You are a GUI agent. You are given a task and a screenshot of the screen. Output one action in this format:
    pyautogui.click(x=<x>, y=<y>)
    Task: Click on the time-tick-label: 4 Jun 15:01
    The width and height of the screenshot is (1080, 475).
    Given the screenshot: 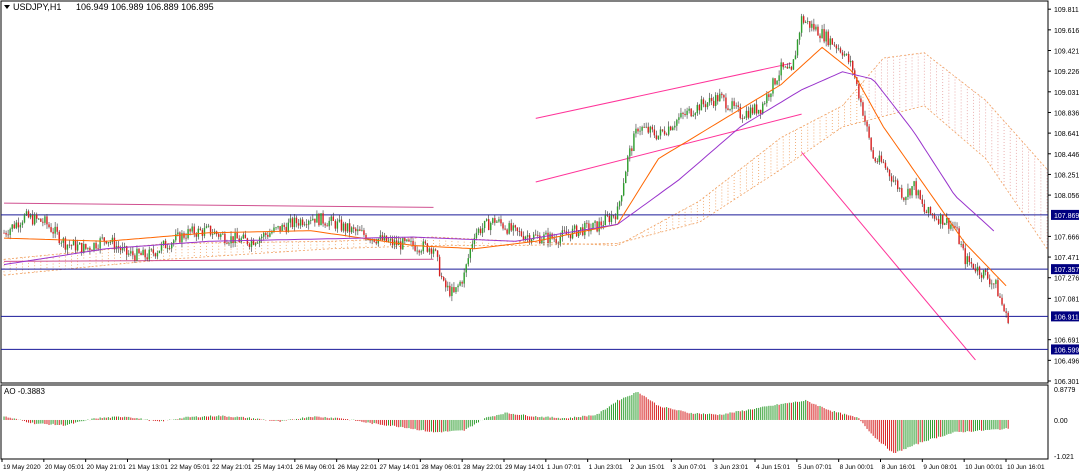 What is the action you would take?
    pyautogui.click(x=773, y=467)
    